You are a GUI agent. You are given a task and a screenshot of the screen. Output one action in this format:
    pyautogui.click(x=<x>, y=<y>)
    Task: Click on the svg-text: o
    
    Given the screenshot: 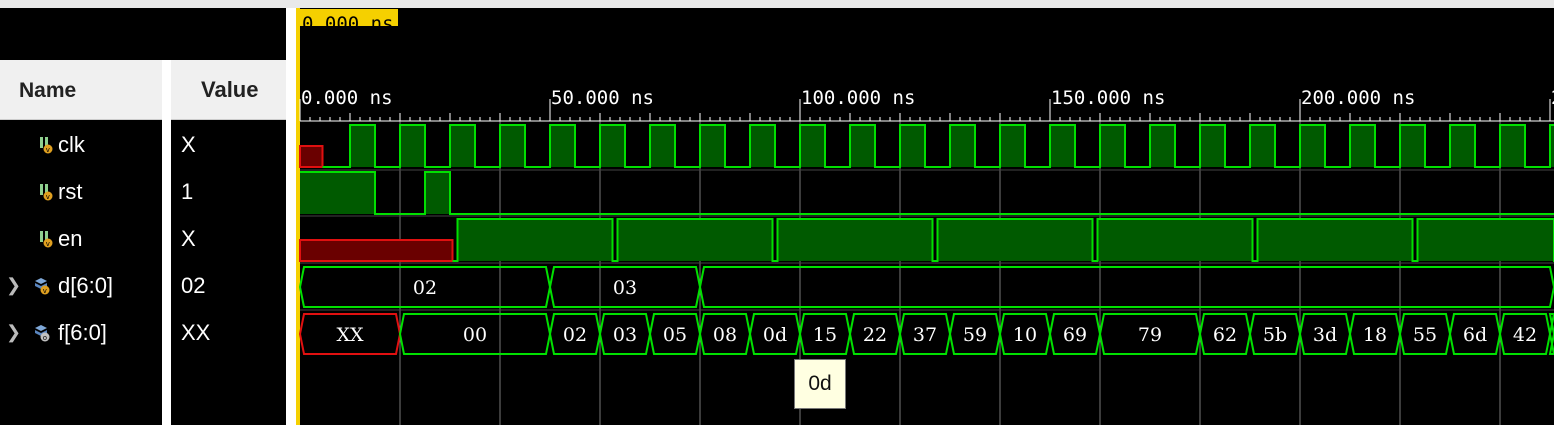 What is the action you would take?
    pyautogui.click(x=45, y=338)
    